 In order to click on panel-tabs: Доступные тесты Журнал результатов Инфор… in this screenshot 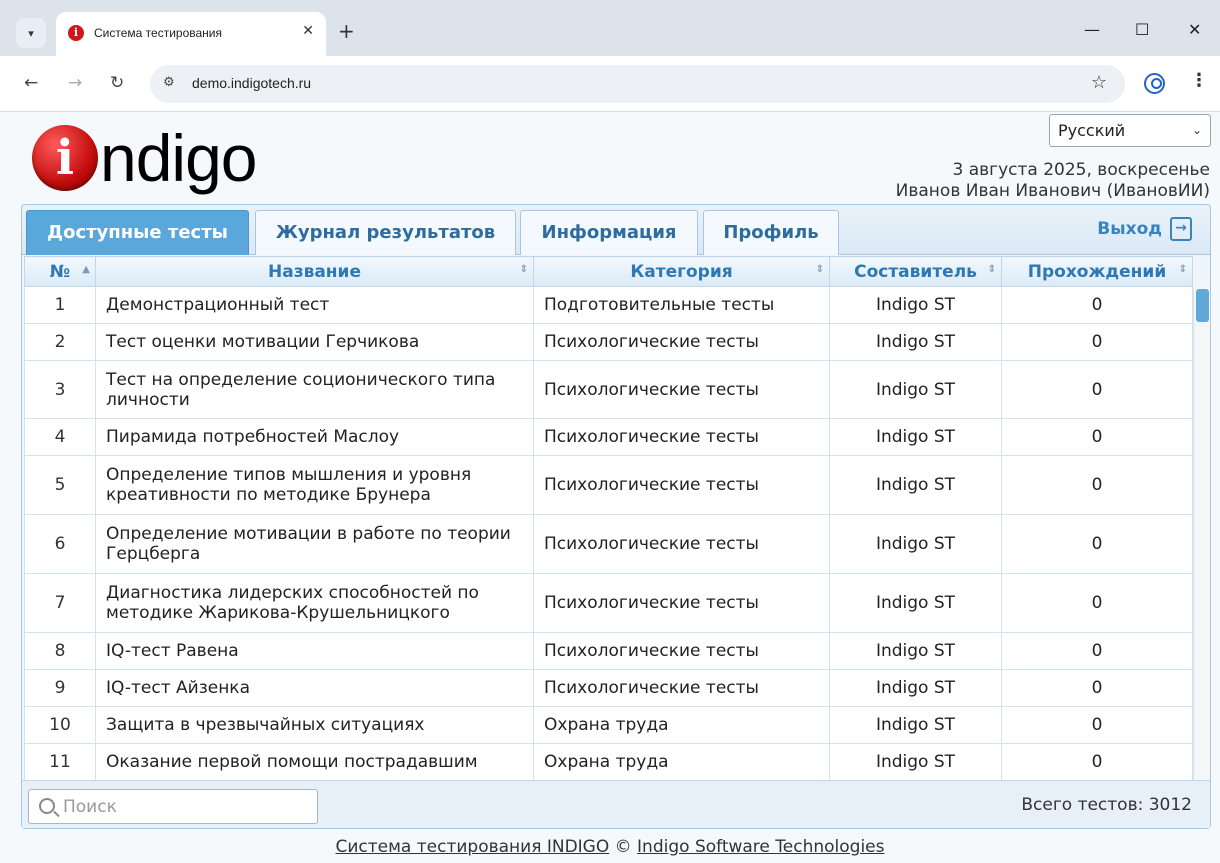, I will do `click(616, 230)`.